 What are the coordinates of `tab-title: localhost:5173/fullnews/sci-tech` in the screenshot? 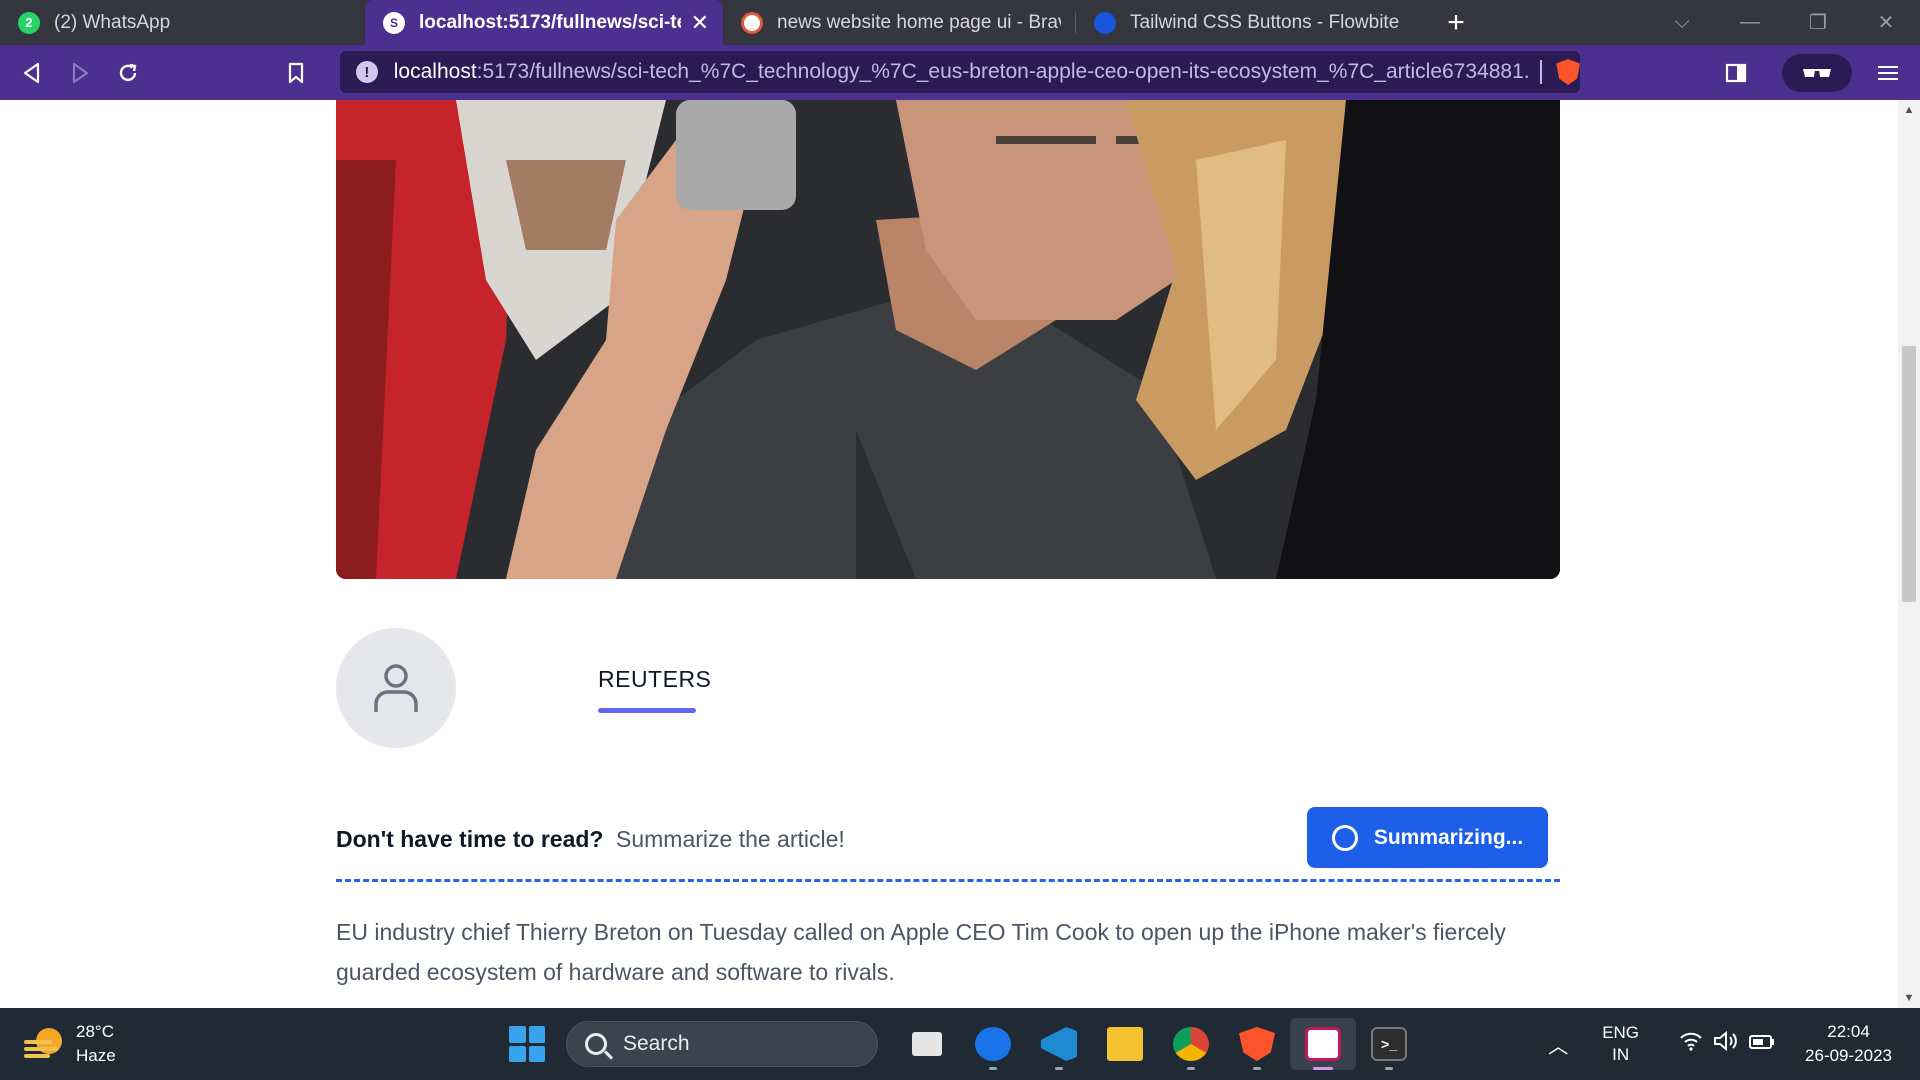 It's located at (550, 22).